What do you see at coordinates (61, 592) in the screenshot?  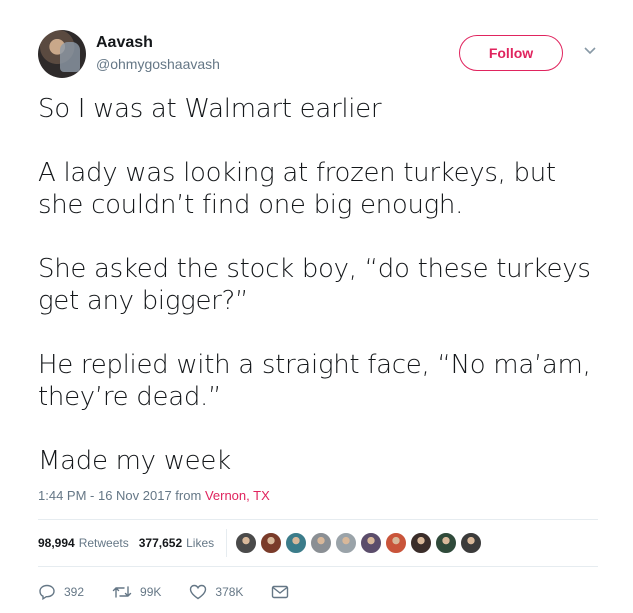 I see `reply-button: 392` at bounding box center [61, 592].